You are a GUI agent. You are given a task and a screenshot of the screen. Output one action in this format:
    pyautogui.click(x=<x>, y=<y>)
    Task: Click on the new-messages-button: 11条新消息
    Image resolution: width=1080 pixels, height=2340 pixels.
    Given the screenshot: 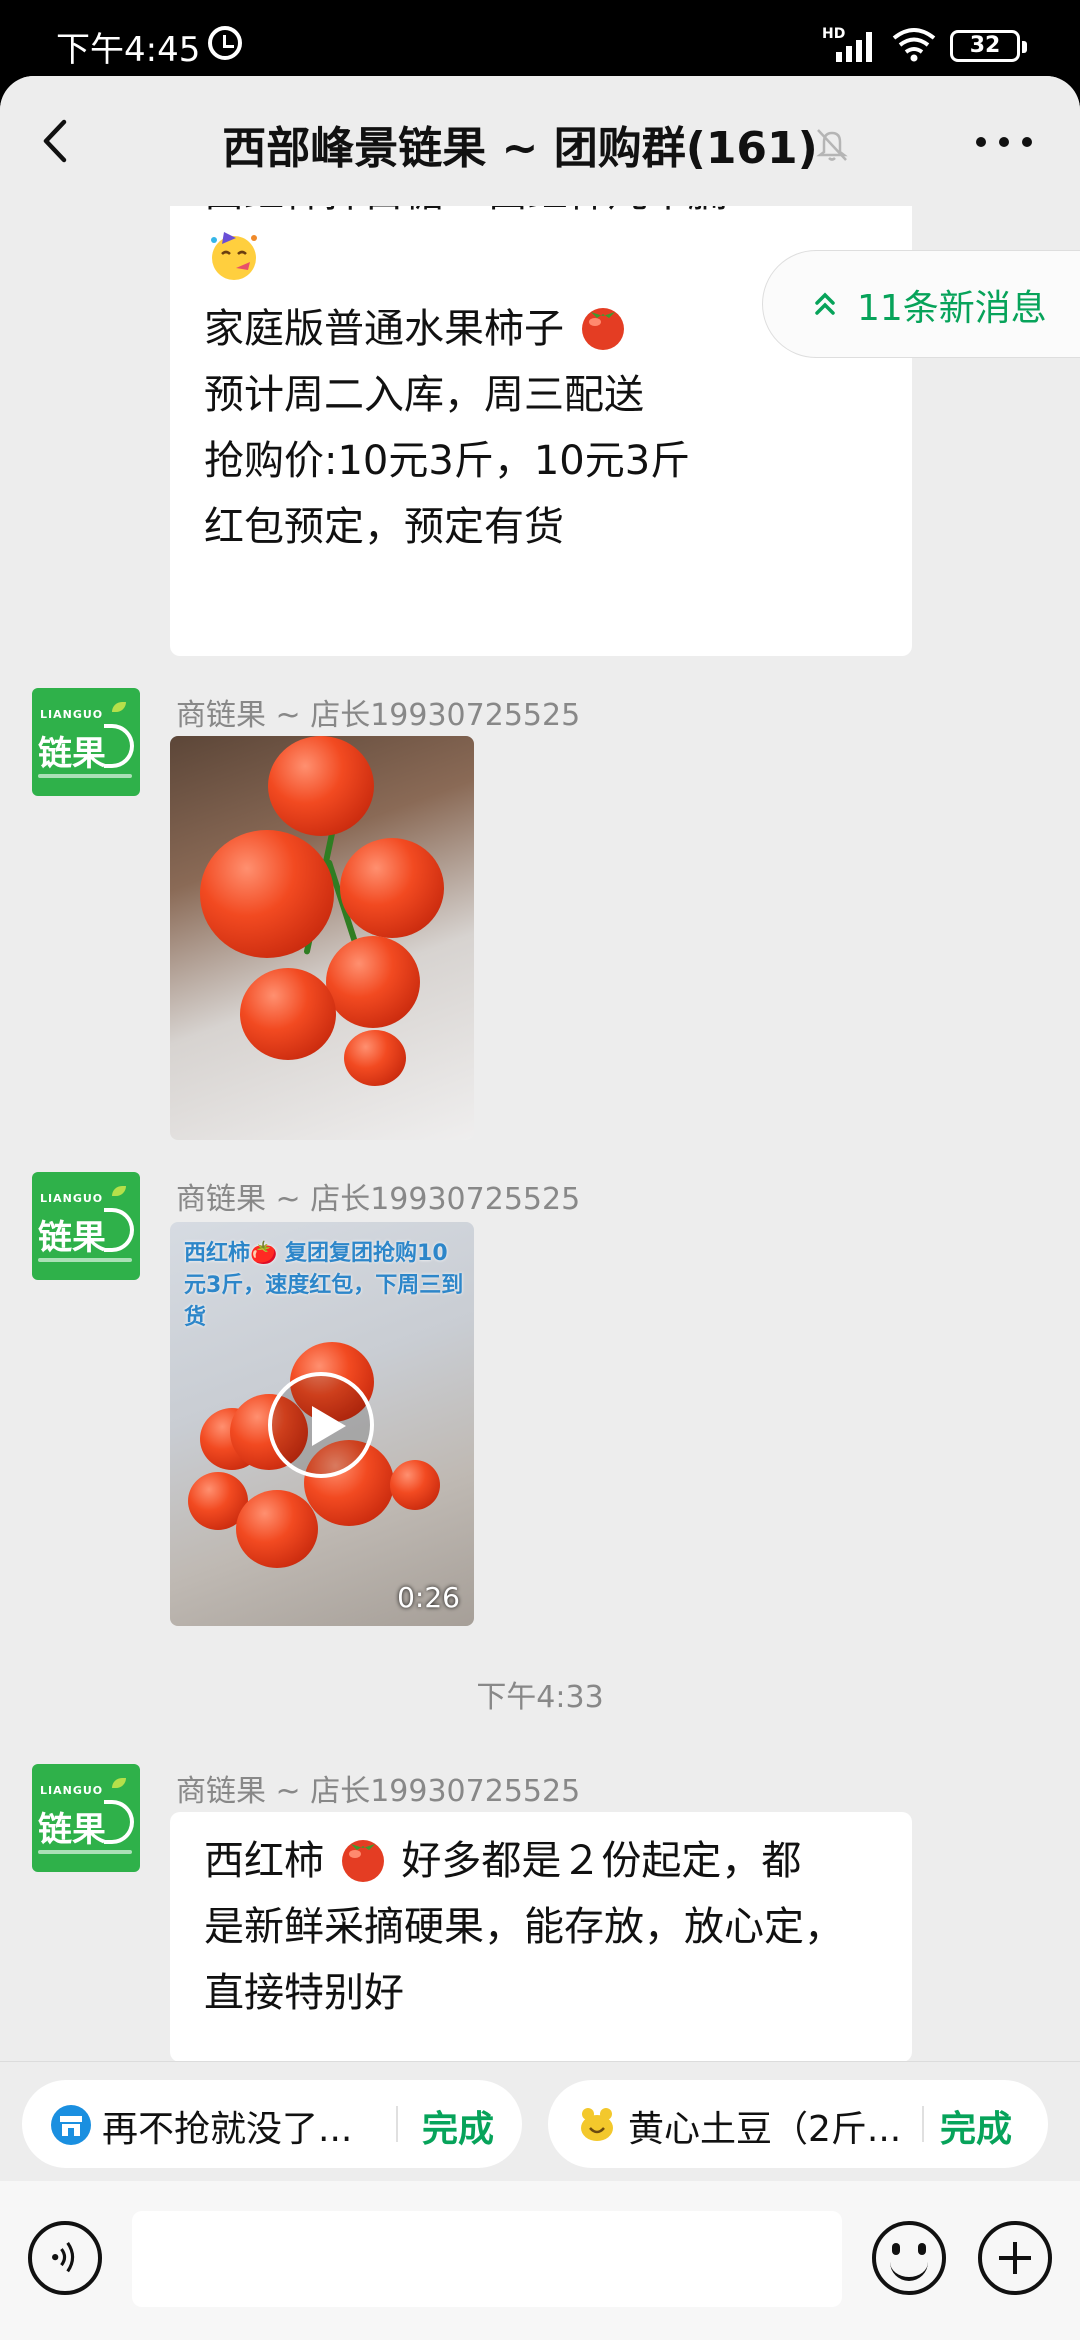 What is the action you would take?
    pyautogui.click(x=921, y=304)
    